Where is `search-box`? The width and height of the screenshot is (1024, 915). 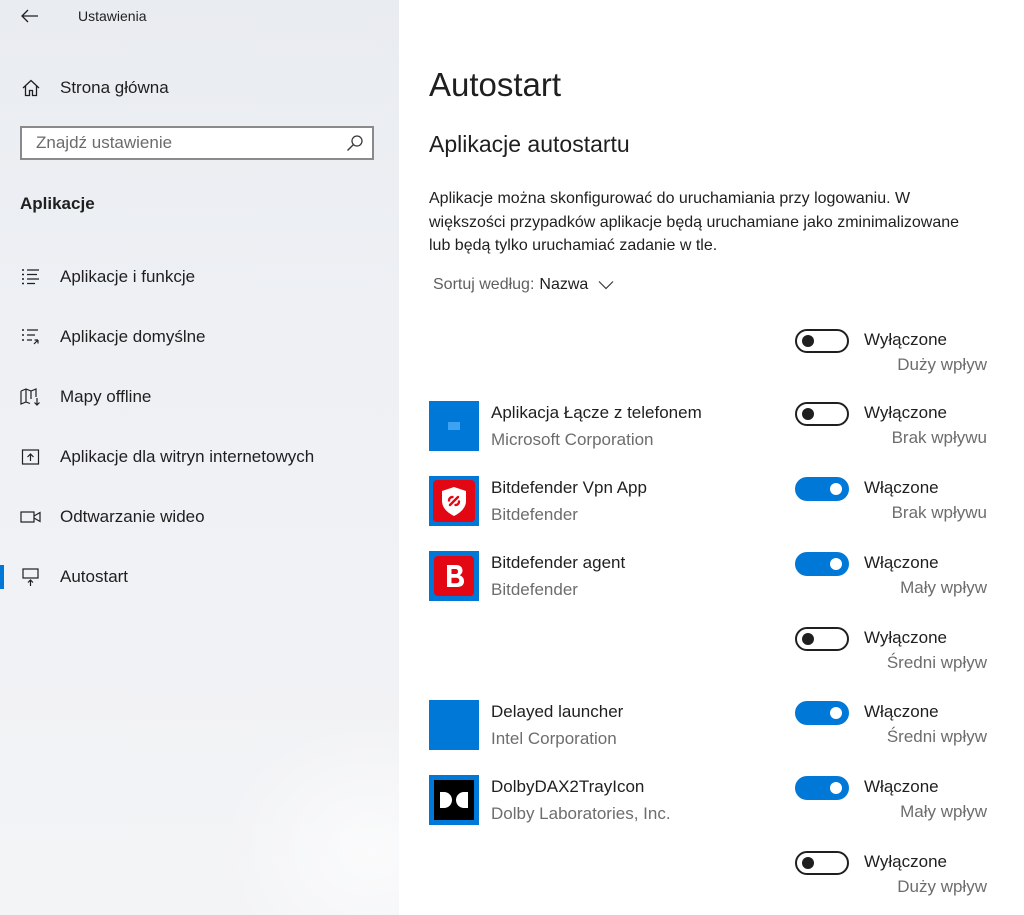 search-box is located at coordinates (197, 143).